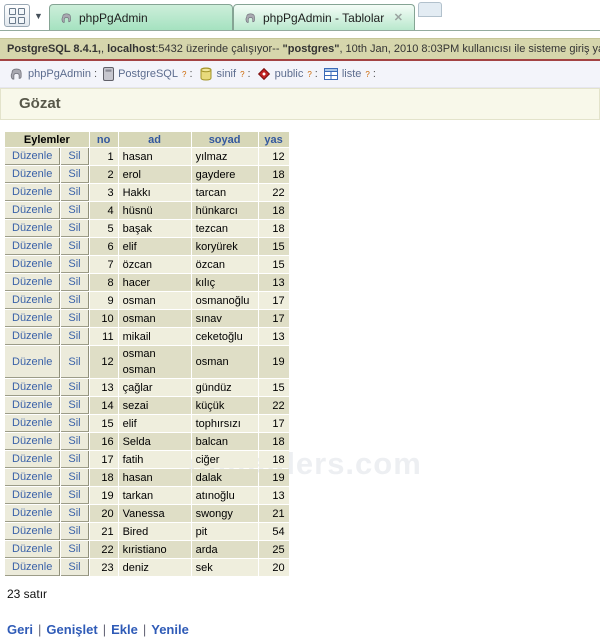 This screenshot has height=637, width=600. I want to click on new-tab-stub, so click(430, 9).